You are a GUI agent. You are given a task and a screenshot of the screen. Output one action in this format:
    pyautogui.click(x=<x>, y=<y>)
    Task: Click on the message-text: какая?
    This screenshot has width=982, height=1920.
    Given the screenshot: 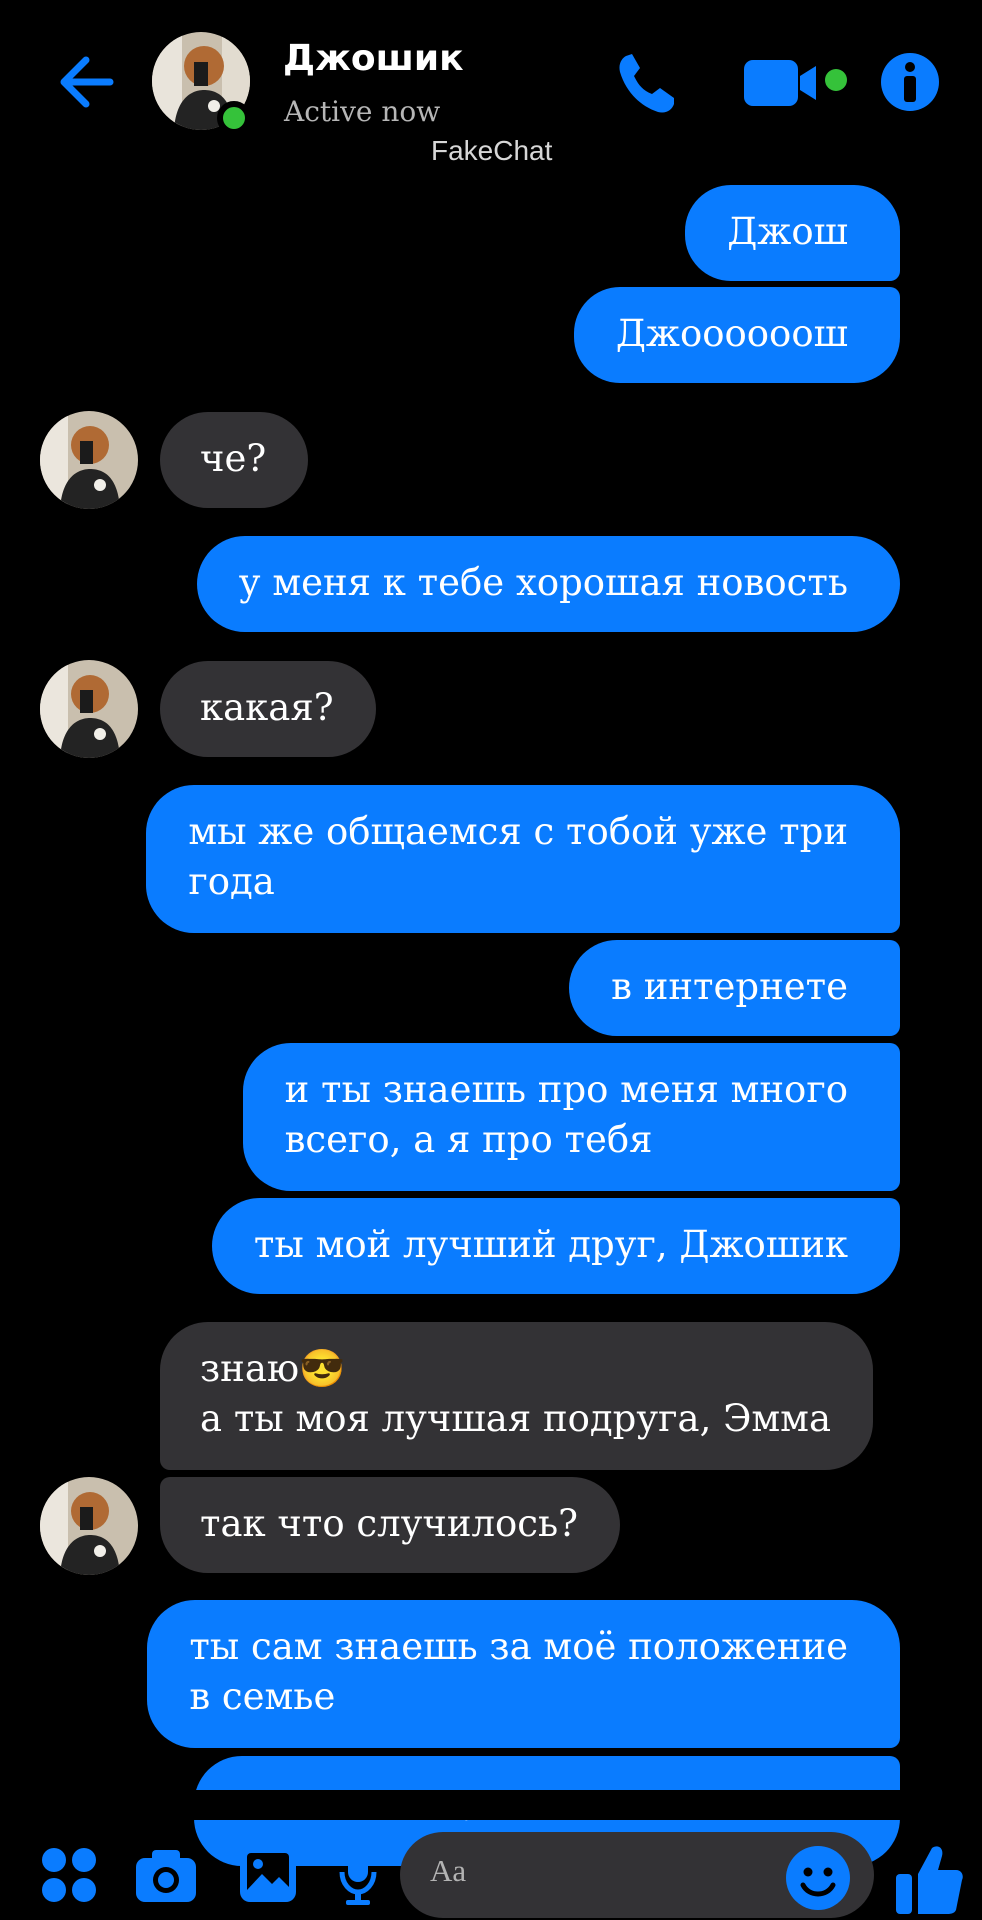 What is the action you would take?
    pyautogui.click(x=267, y=707)
    